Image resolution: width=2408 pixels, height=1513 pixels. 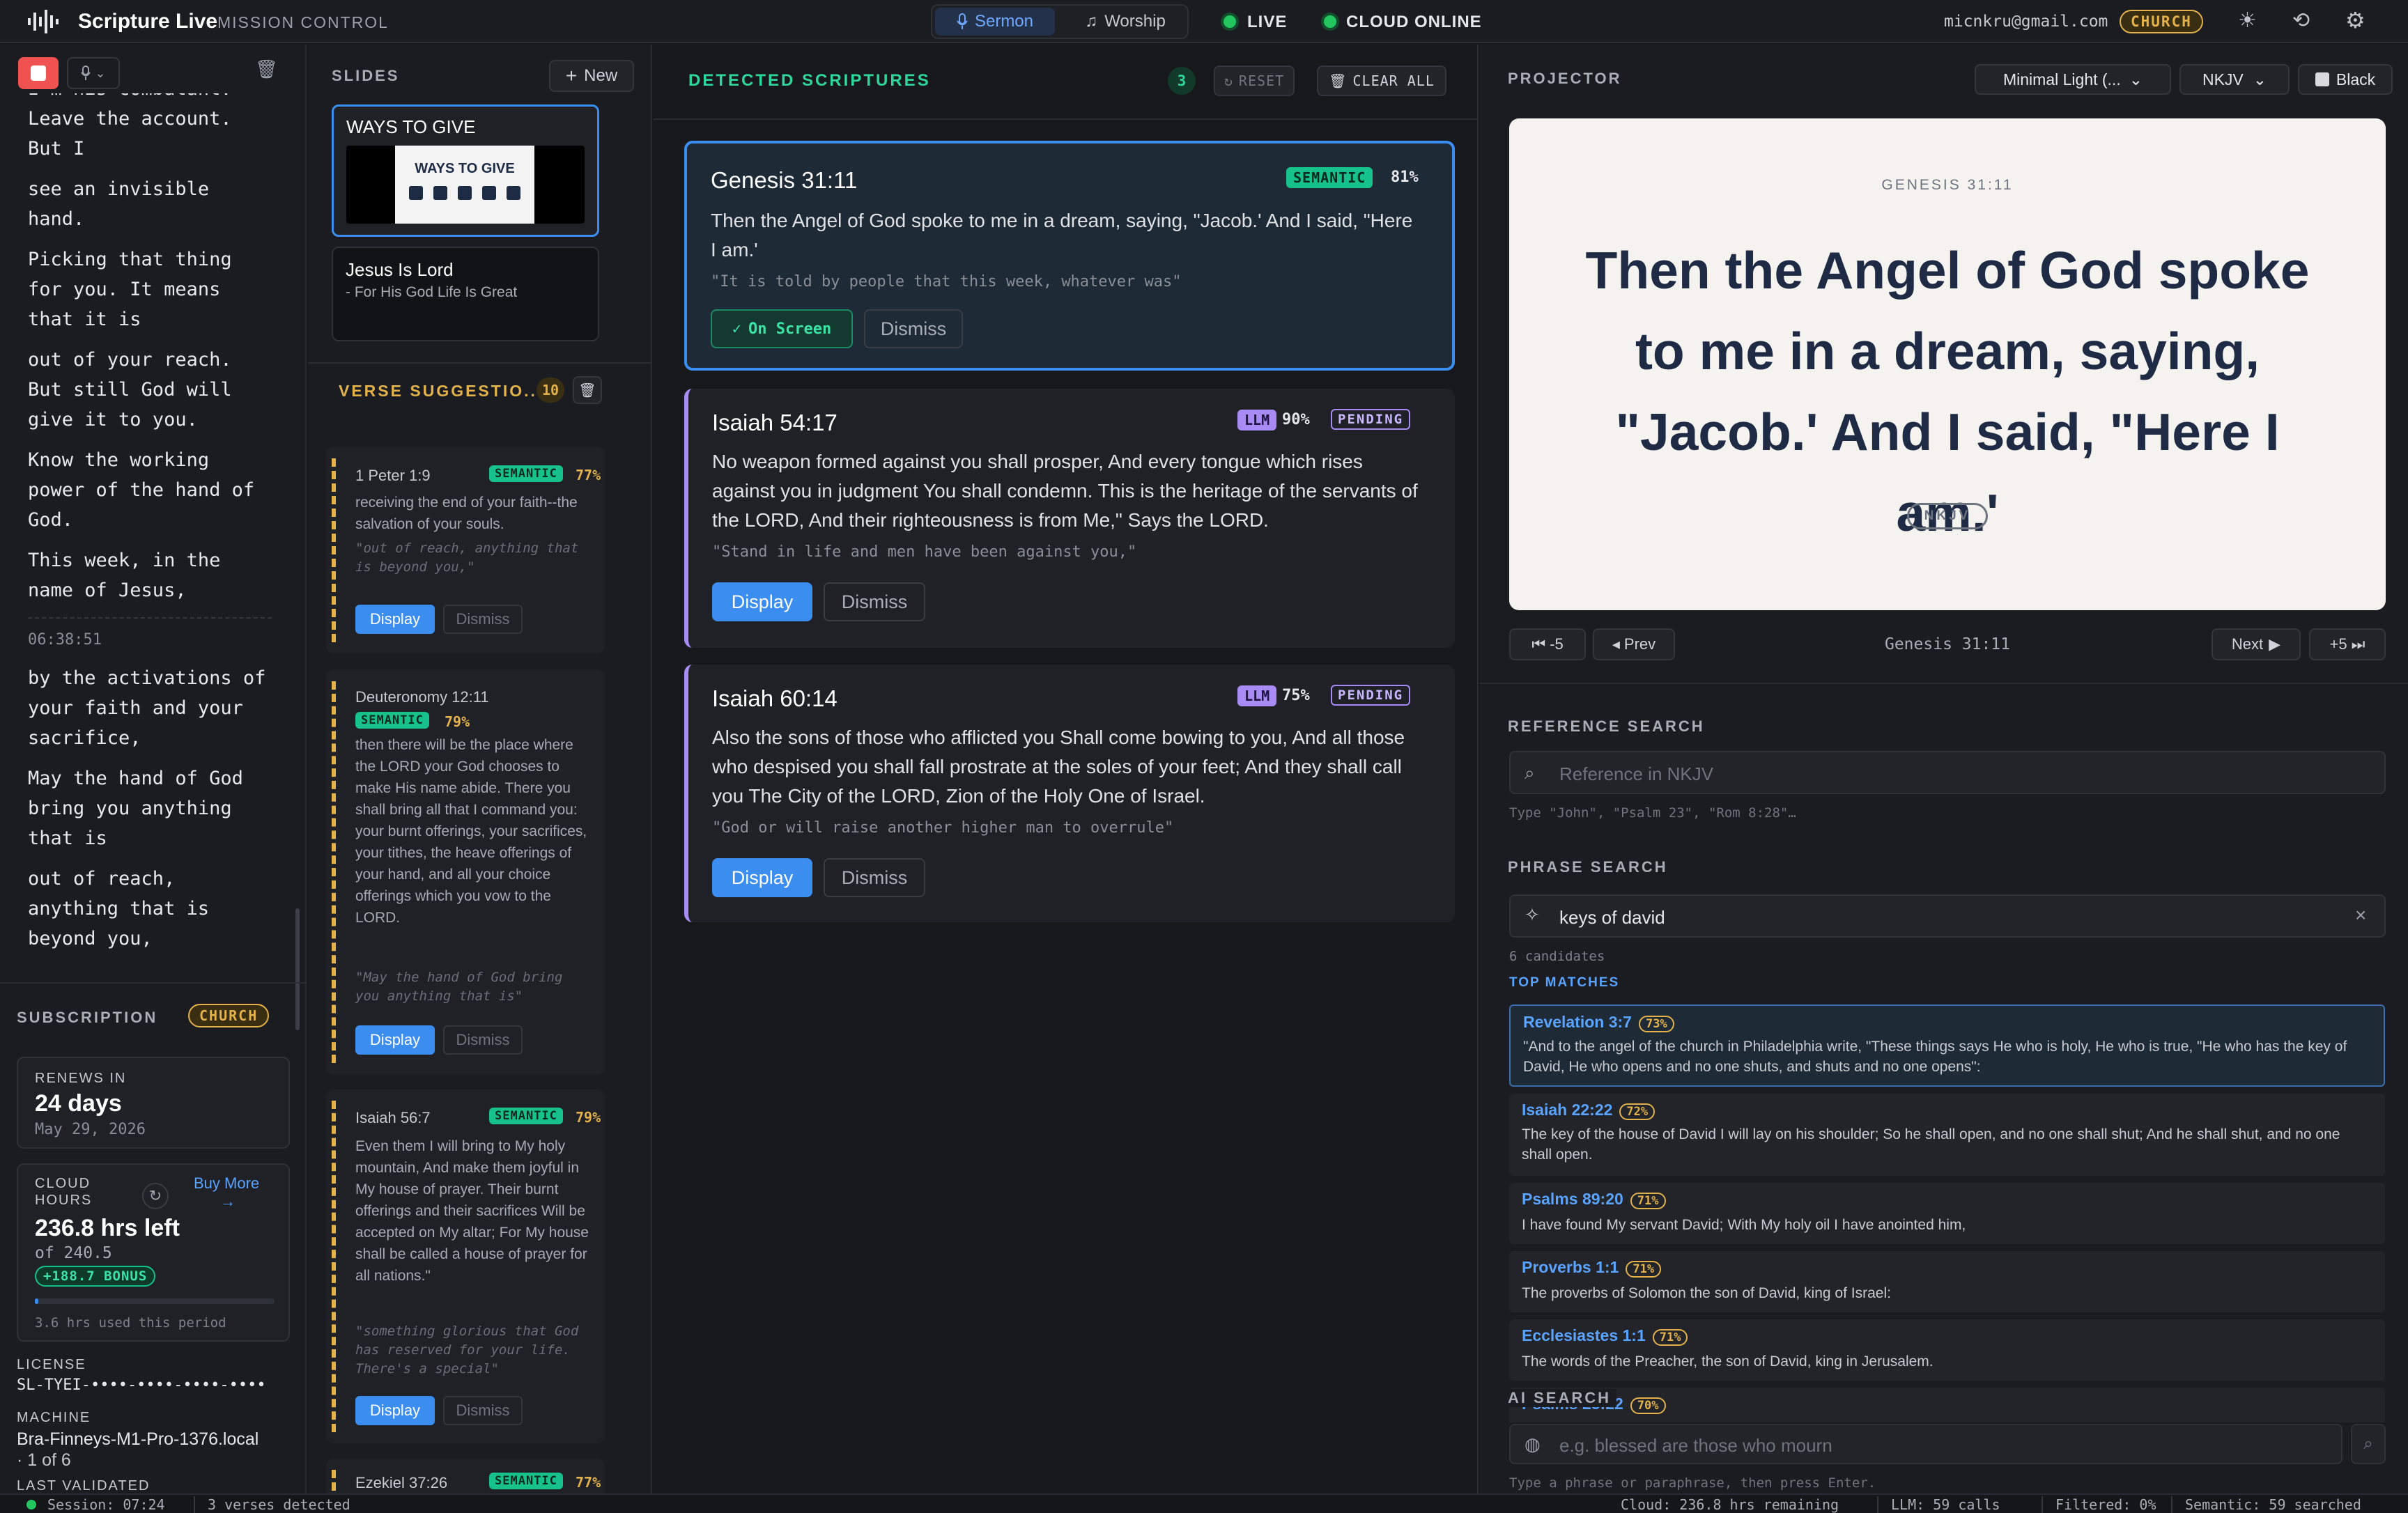 What do you see at coordinates (2338, 644) in the screenshot?
I see `forward-5-label: +5` at bounding box center [2338, 644].